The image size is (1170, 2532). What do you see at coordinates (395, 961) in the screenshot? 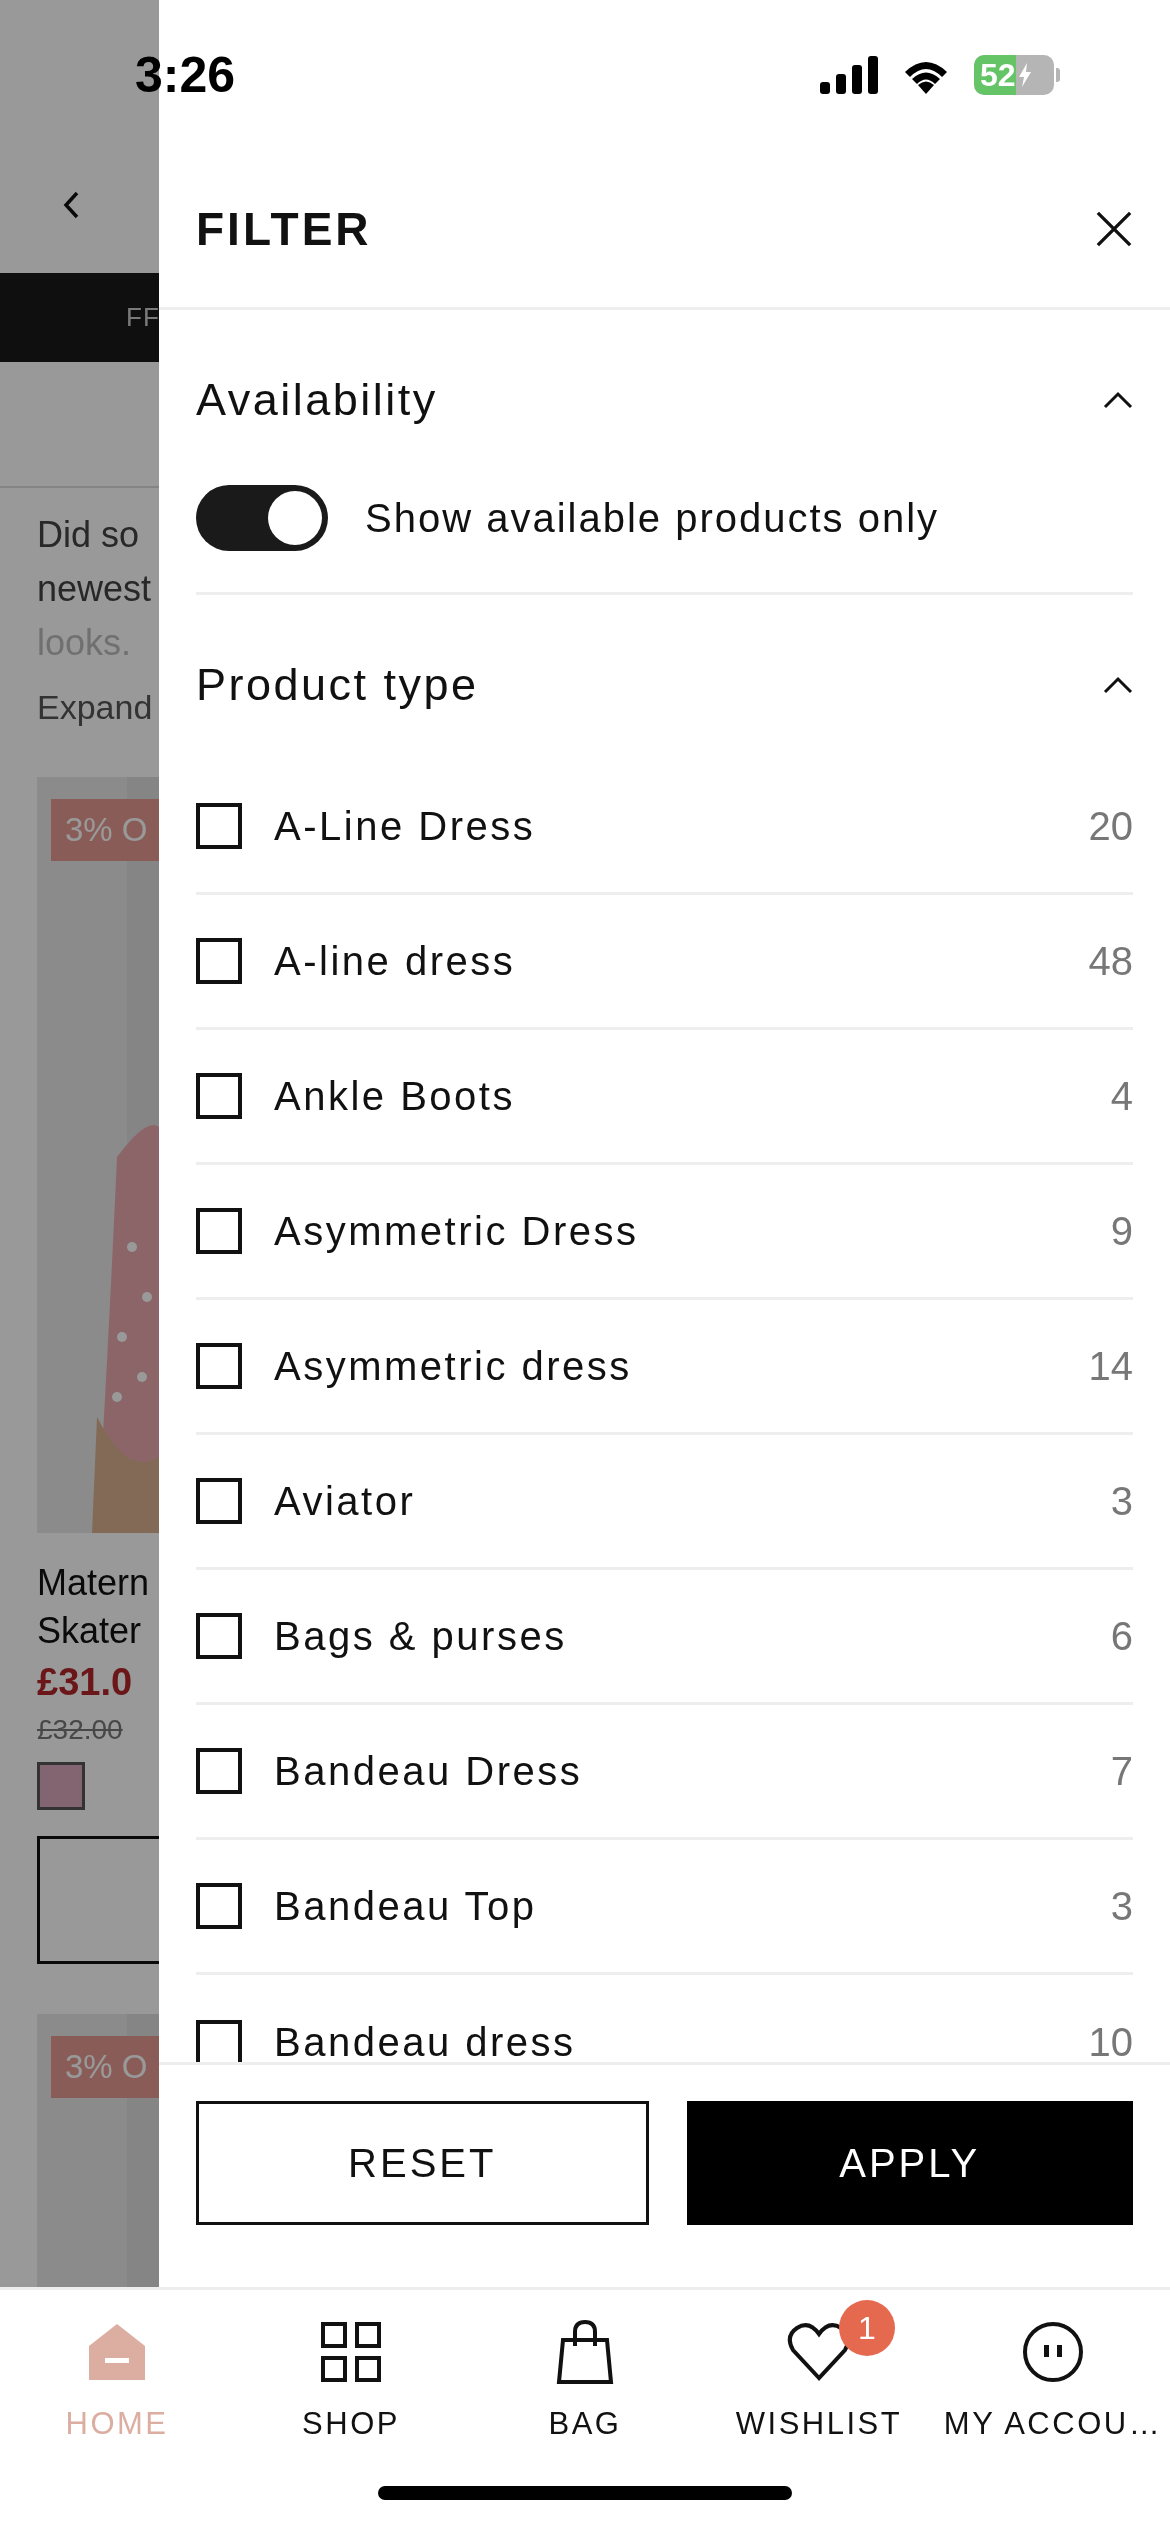
I see `option-label: A-line dress` at bounding box center [395, 961].